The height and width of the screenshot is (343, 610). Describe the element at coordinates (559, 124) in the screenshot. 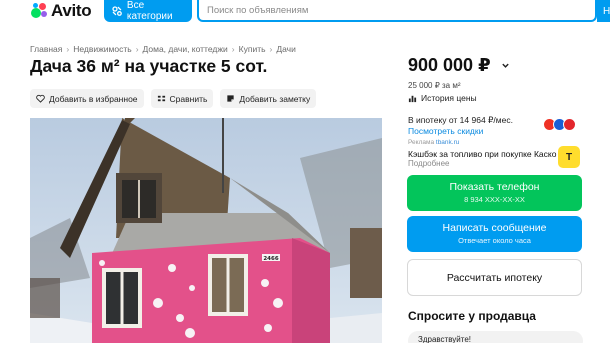

I see `bank-logos` at that location.